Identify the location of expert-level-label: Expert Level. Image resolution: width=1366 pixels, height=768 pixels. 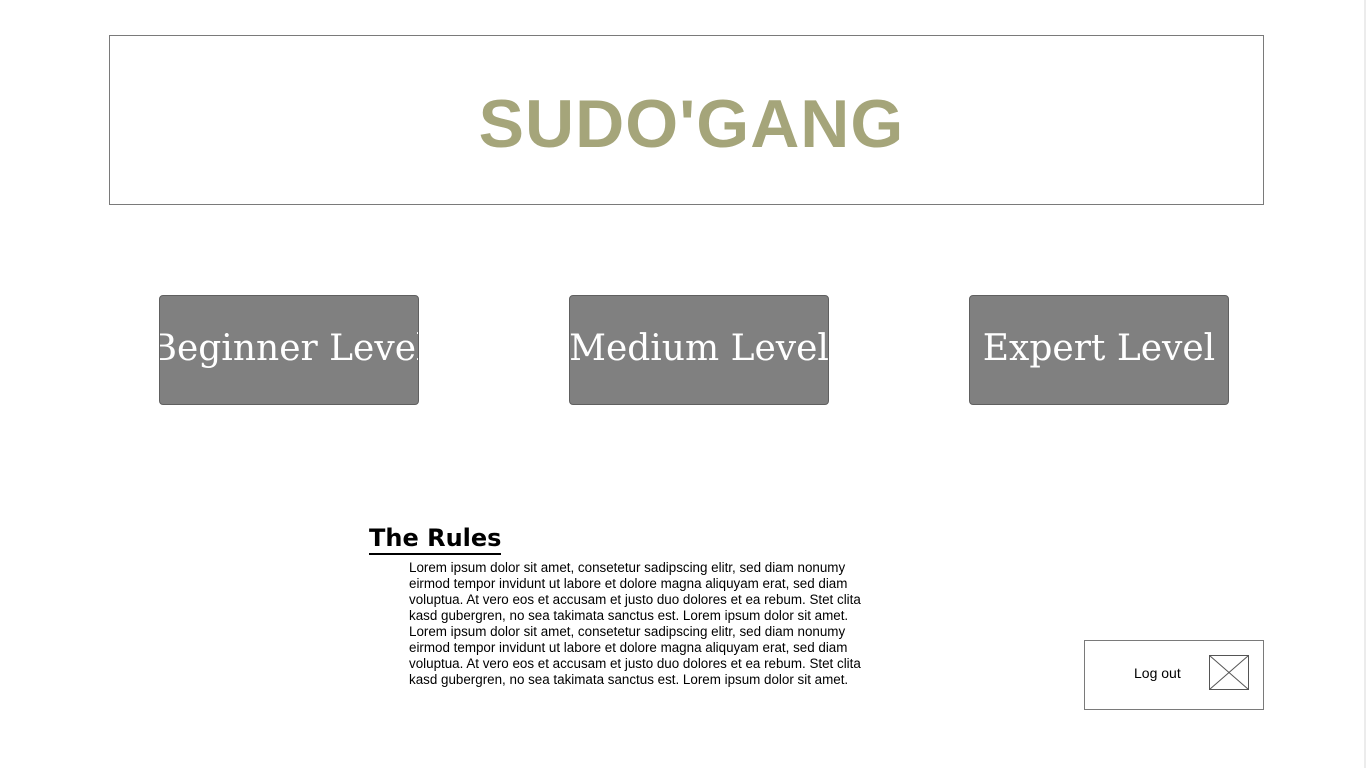
(1099, 348).